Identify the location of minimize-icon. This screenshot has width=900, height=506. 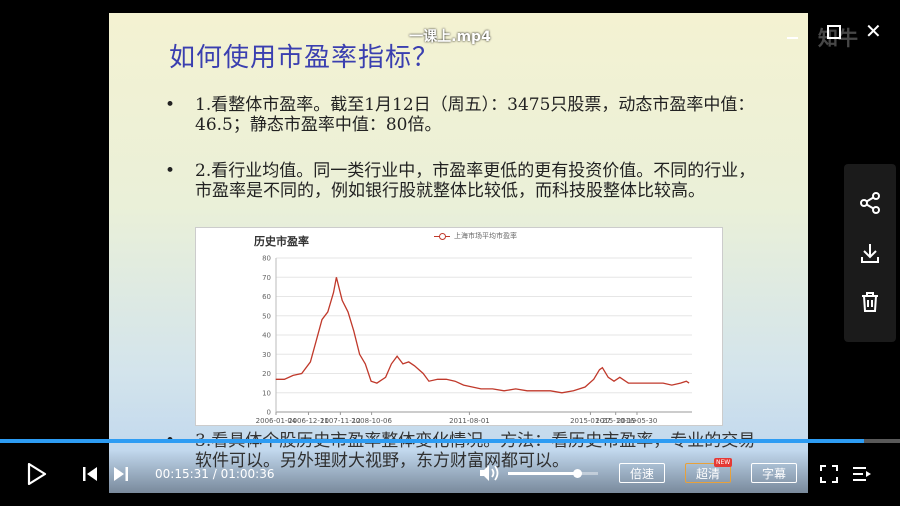
(793, 31).